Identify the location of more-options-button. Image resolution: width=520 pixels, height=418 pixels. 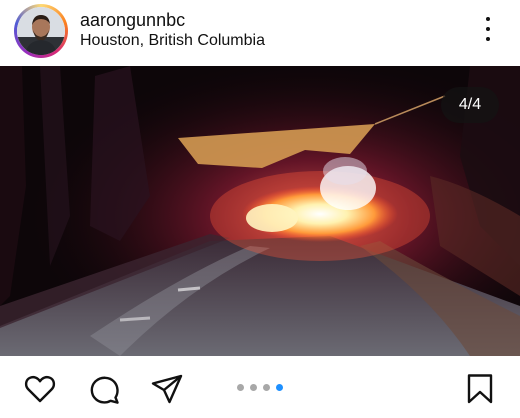
(488, 29).